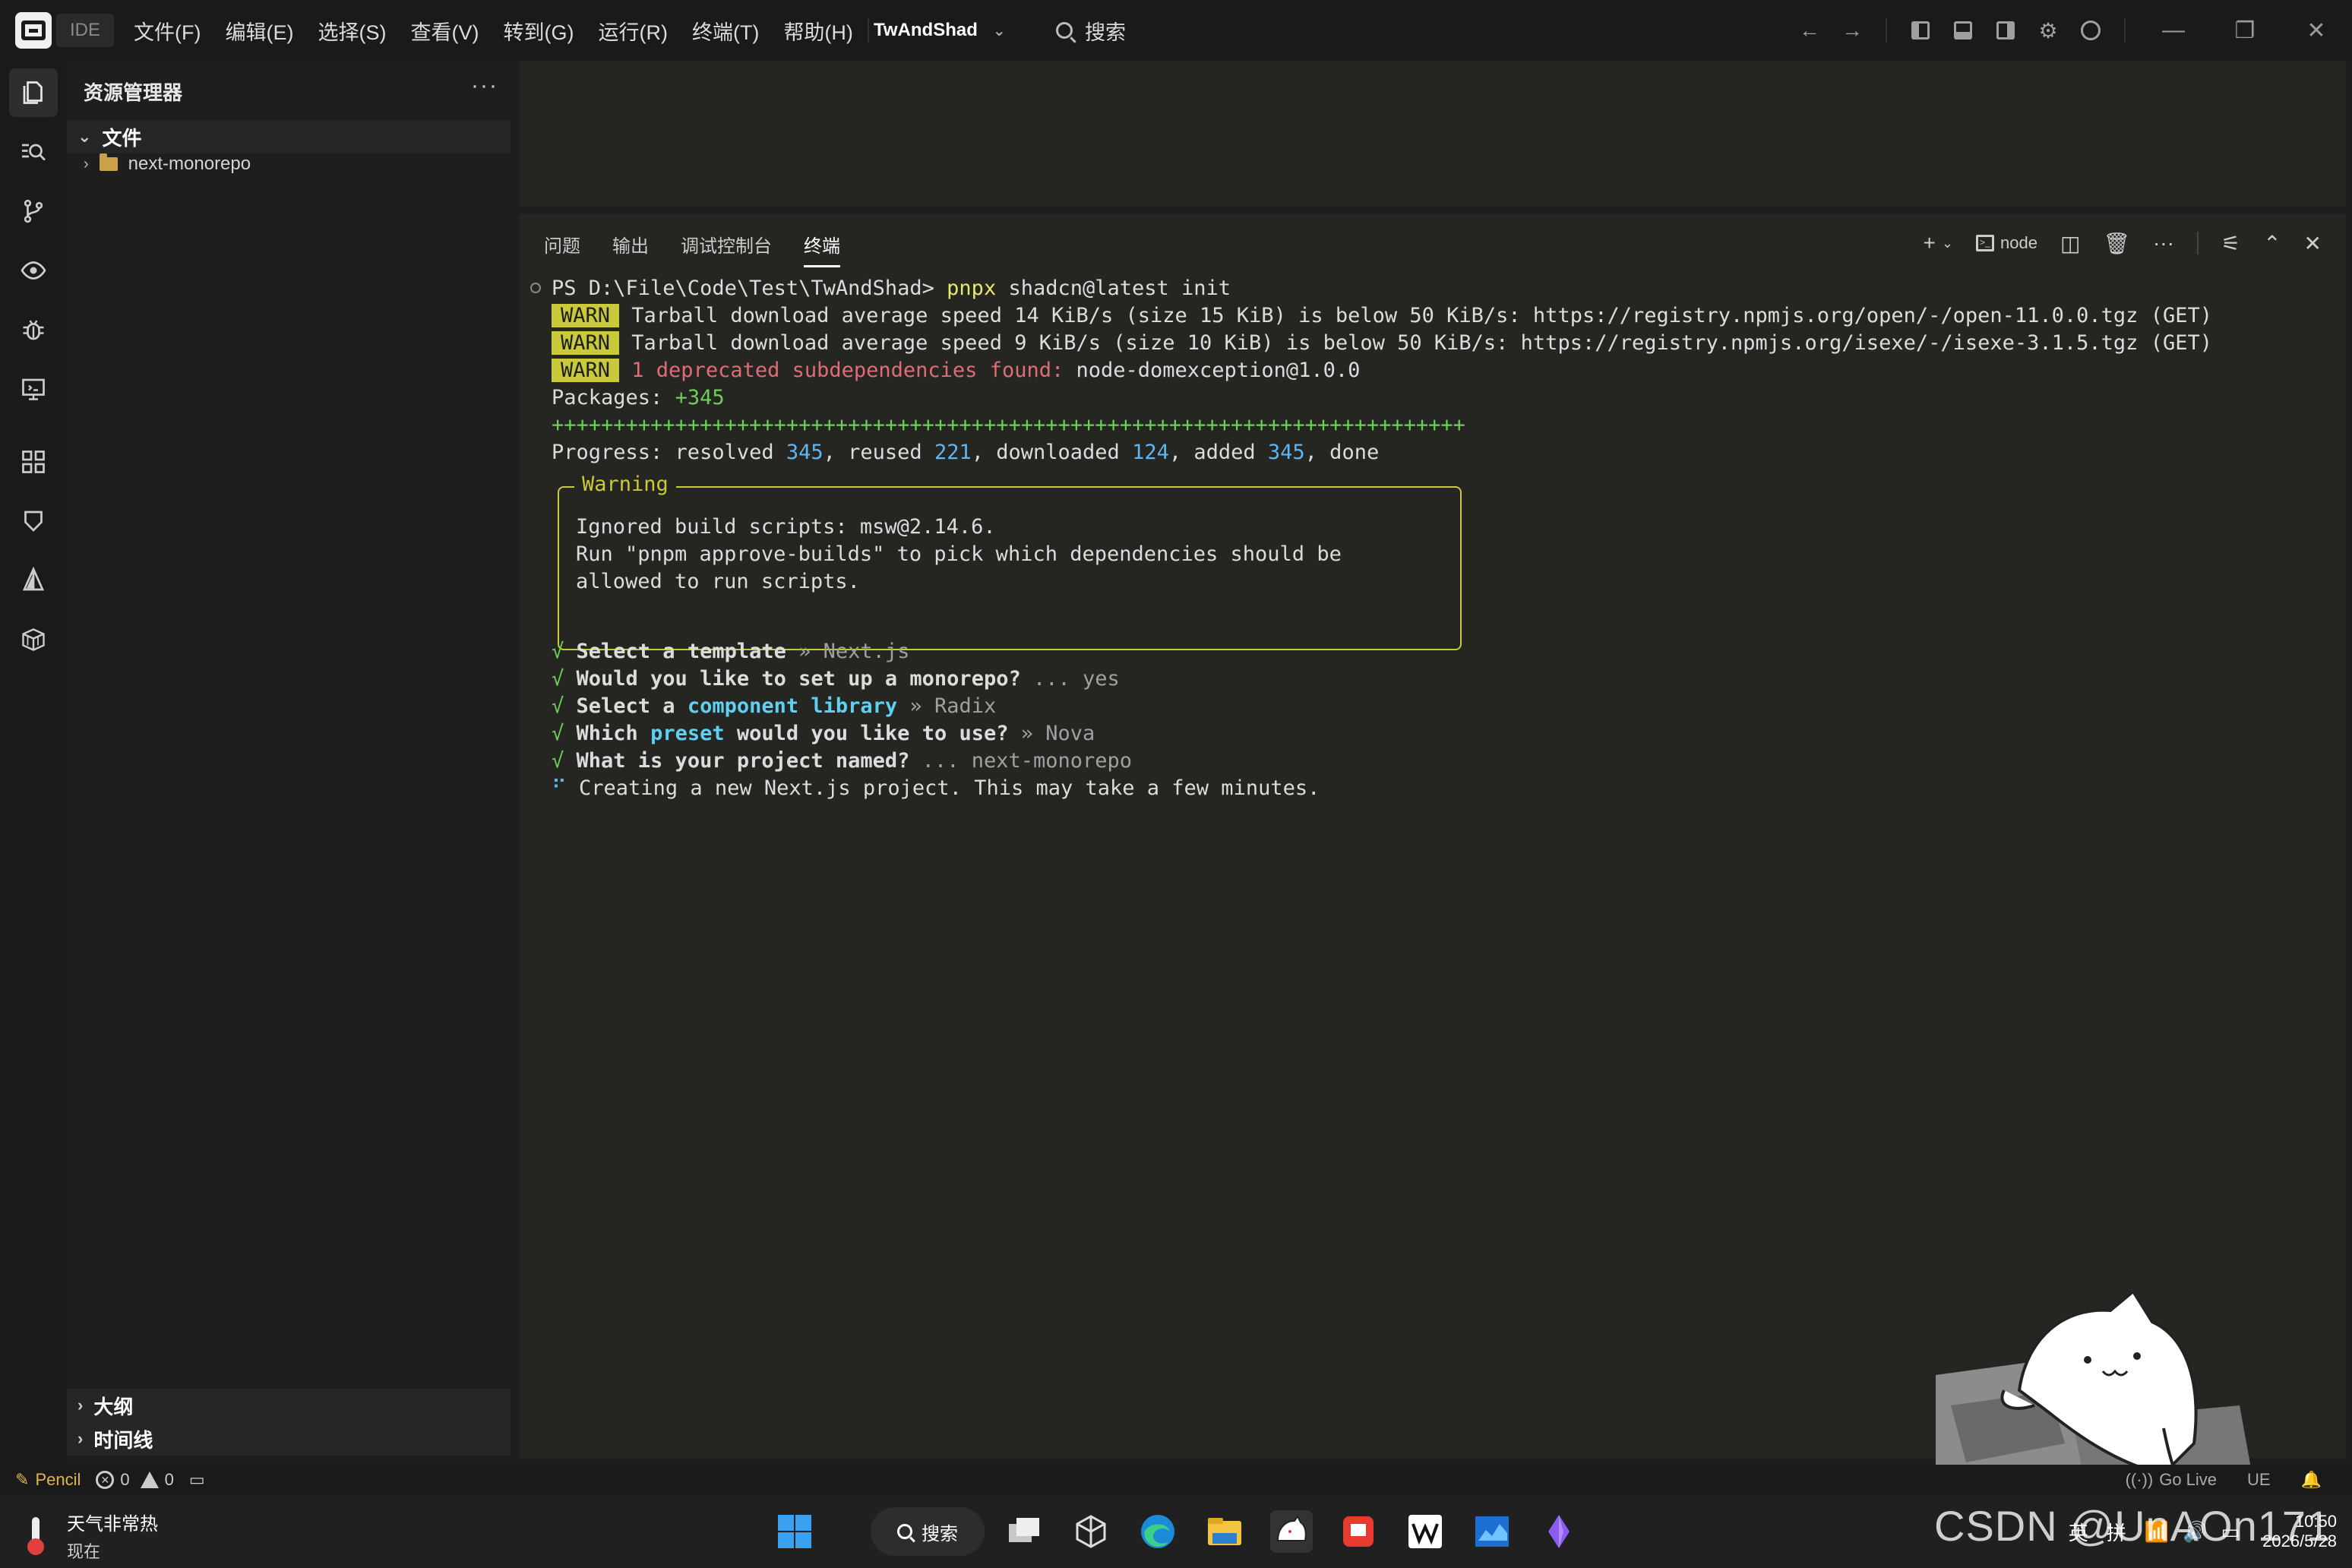 The width and height of the screenshot is (2352, 1568). I want to click on back-arrow-icon: ←, so click(1810, 31).